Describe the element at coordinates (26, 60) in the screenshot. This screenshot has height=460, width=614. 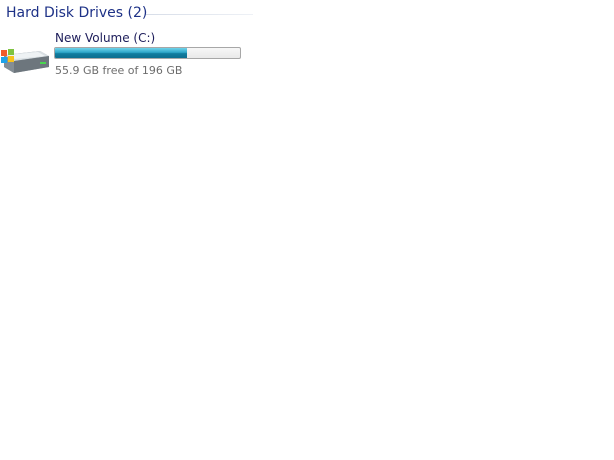
I see `hard-drive-windows-icon` at that location.